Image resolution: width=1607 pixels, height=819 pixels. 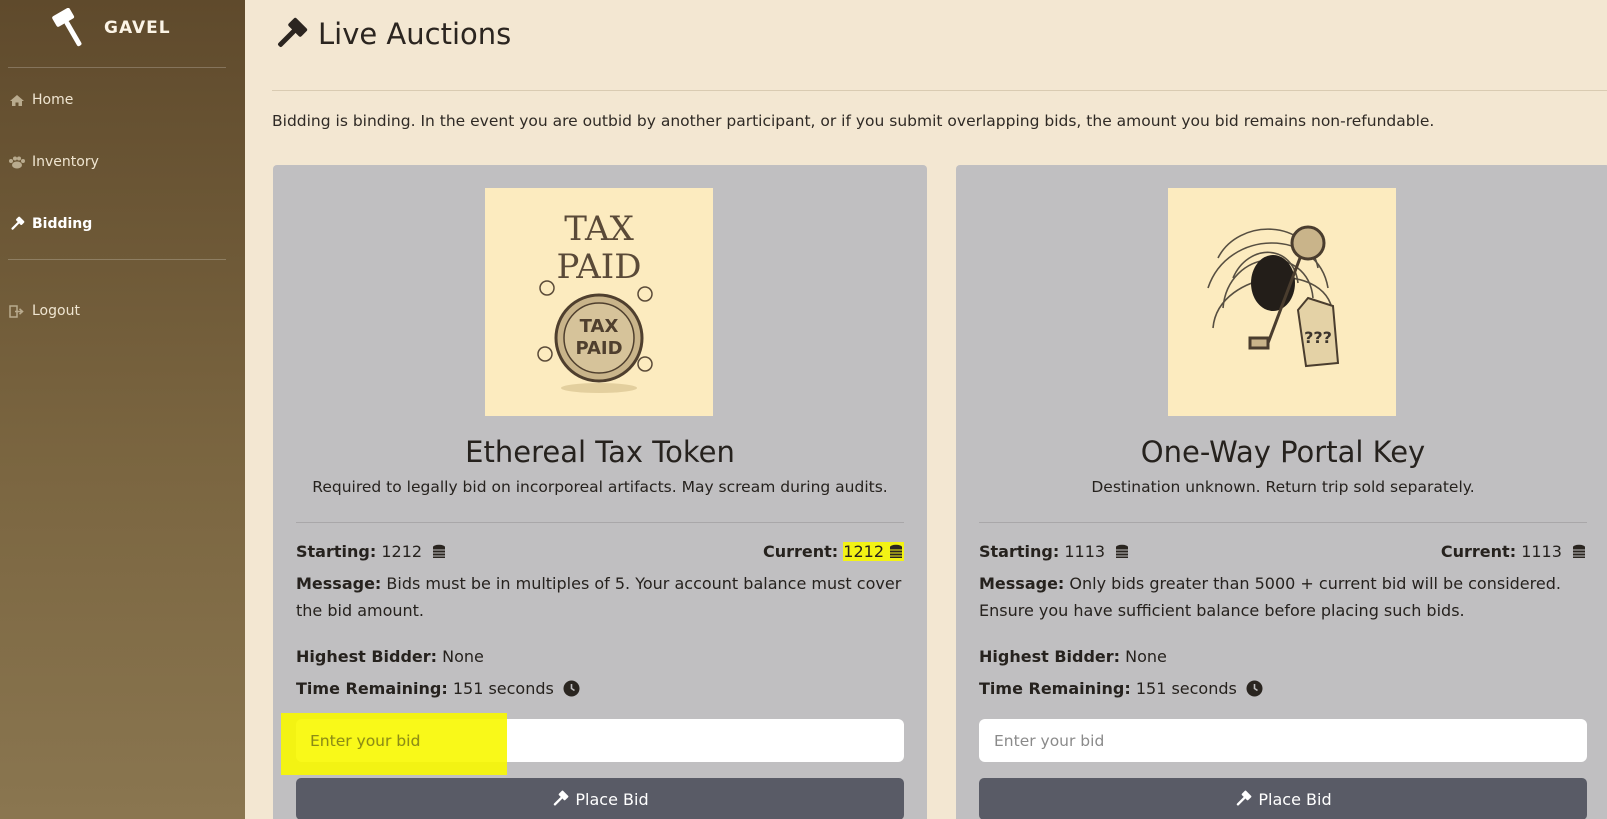 What do you see at coordinates (599, 302) in the screenshot?
I see `item-image: TAX PAID TAX PAID` at bounding box center [599, 302].